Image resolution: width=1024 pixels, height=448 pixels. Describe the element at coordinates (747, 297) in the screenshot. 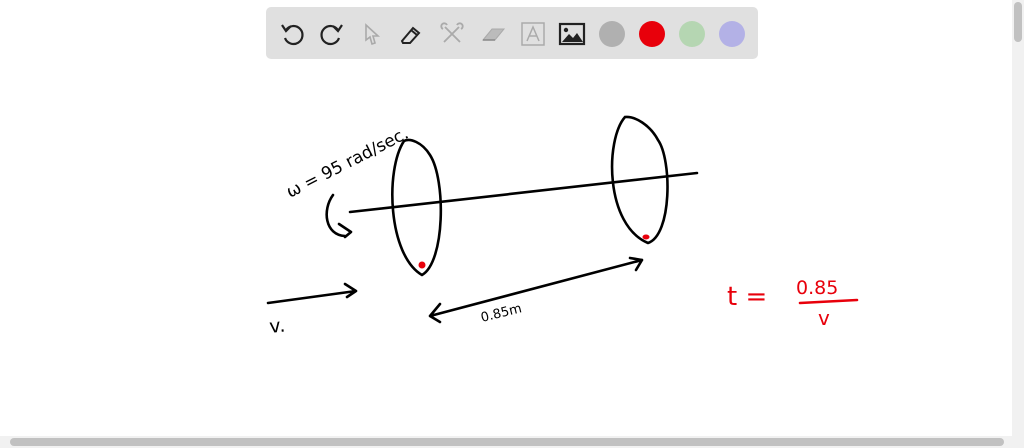

I see `time-variable: t =` at that location.